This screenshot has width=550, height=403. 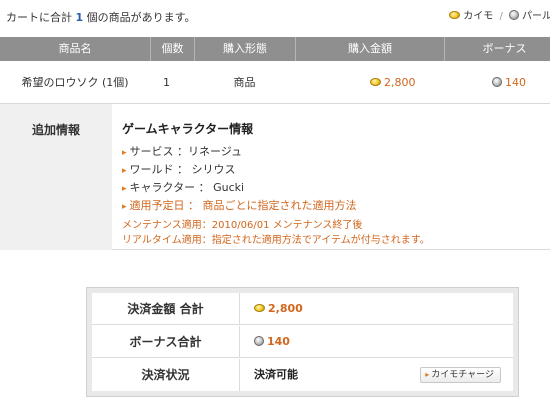 I want to click on info-apply-date: ▸ 適用予定日 ： 商品ごとに指定された適用方法, so click(x=332, y=206).